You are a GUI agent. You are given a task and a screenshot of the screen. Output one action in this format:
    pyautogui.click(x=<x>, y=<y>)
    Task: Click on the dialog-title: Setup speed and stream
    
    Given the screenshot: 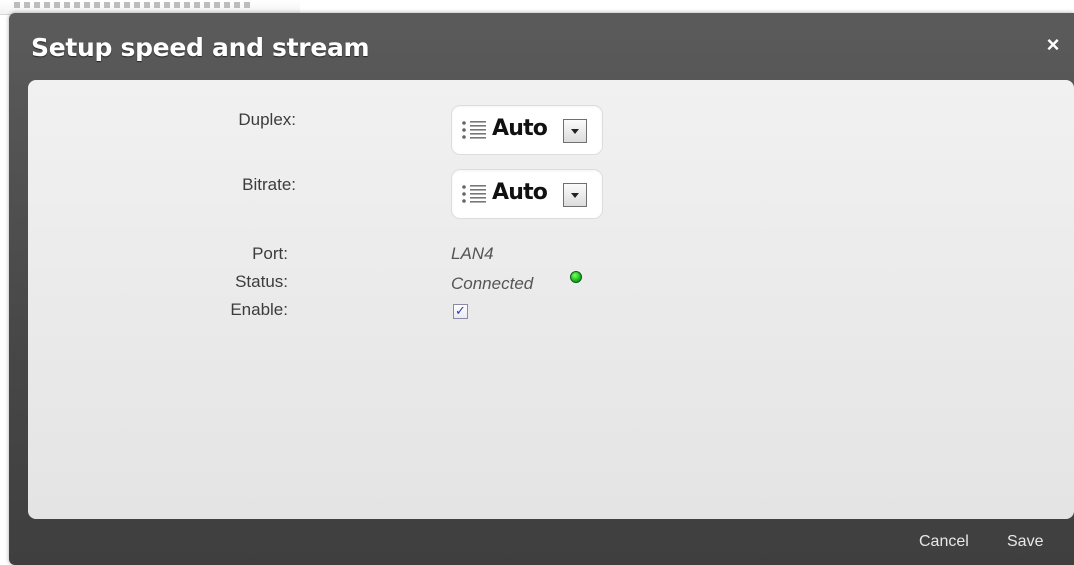 What is the action you would take?
    pyautogui.click(x=200, y=47)
    